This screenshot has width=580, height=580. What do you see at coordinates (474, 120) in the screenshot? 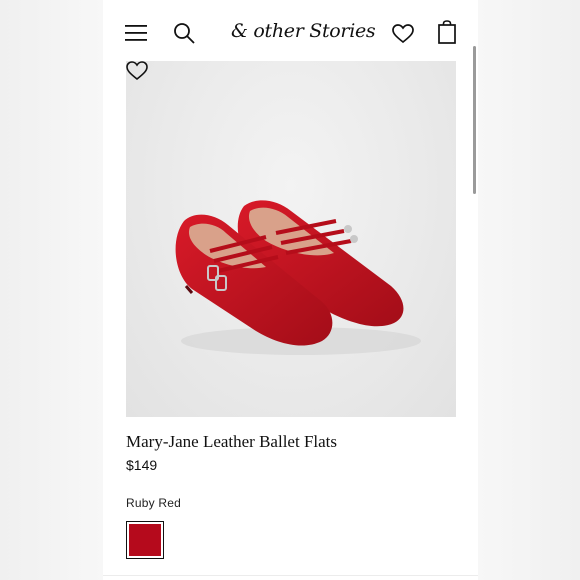
I see `scrollbar` at bounding box center [474, 120].